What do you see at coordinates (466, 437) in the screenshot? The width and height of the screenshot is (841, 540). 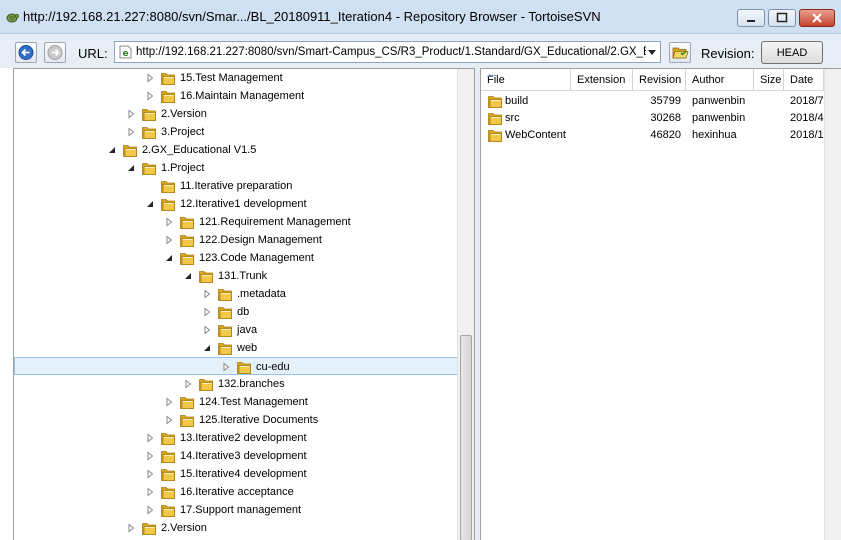 I see `tree-scrollbar-thumb` at bounding box center [466, 437].